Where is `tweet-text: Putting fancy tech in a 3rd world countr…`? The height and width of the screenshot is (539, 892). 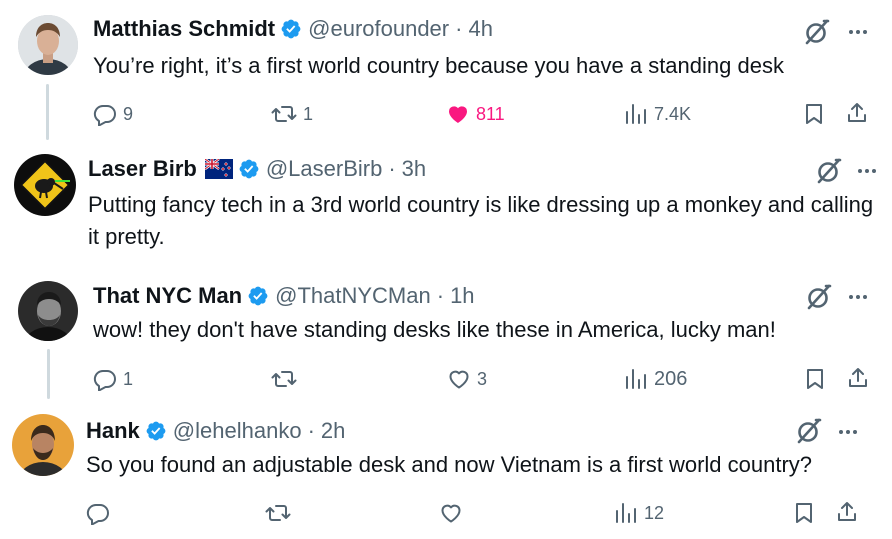
tweet-text: Putting fancy tech in a 3rd world countr… is located at coordinates (481, 220).